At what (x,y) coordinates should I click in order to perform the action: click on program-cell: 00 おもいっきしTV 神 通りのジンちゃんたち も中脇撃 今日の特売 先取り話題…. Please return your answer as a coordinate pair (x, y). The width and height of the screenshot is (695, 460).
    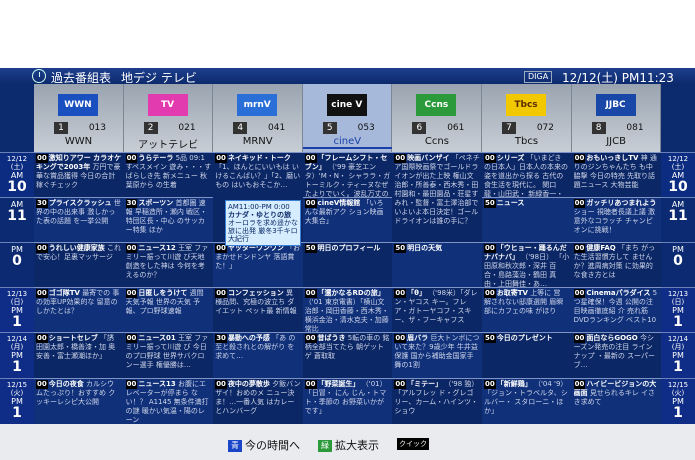
    Looking at the image, I should click on (616, 174).